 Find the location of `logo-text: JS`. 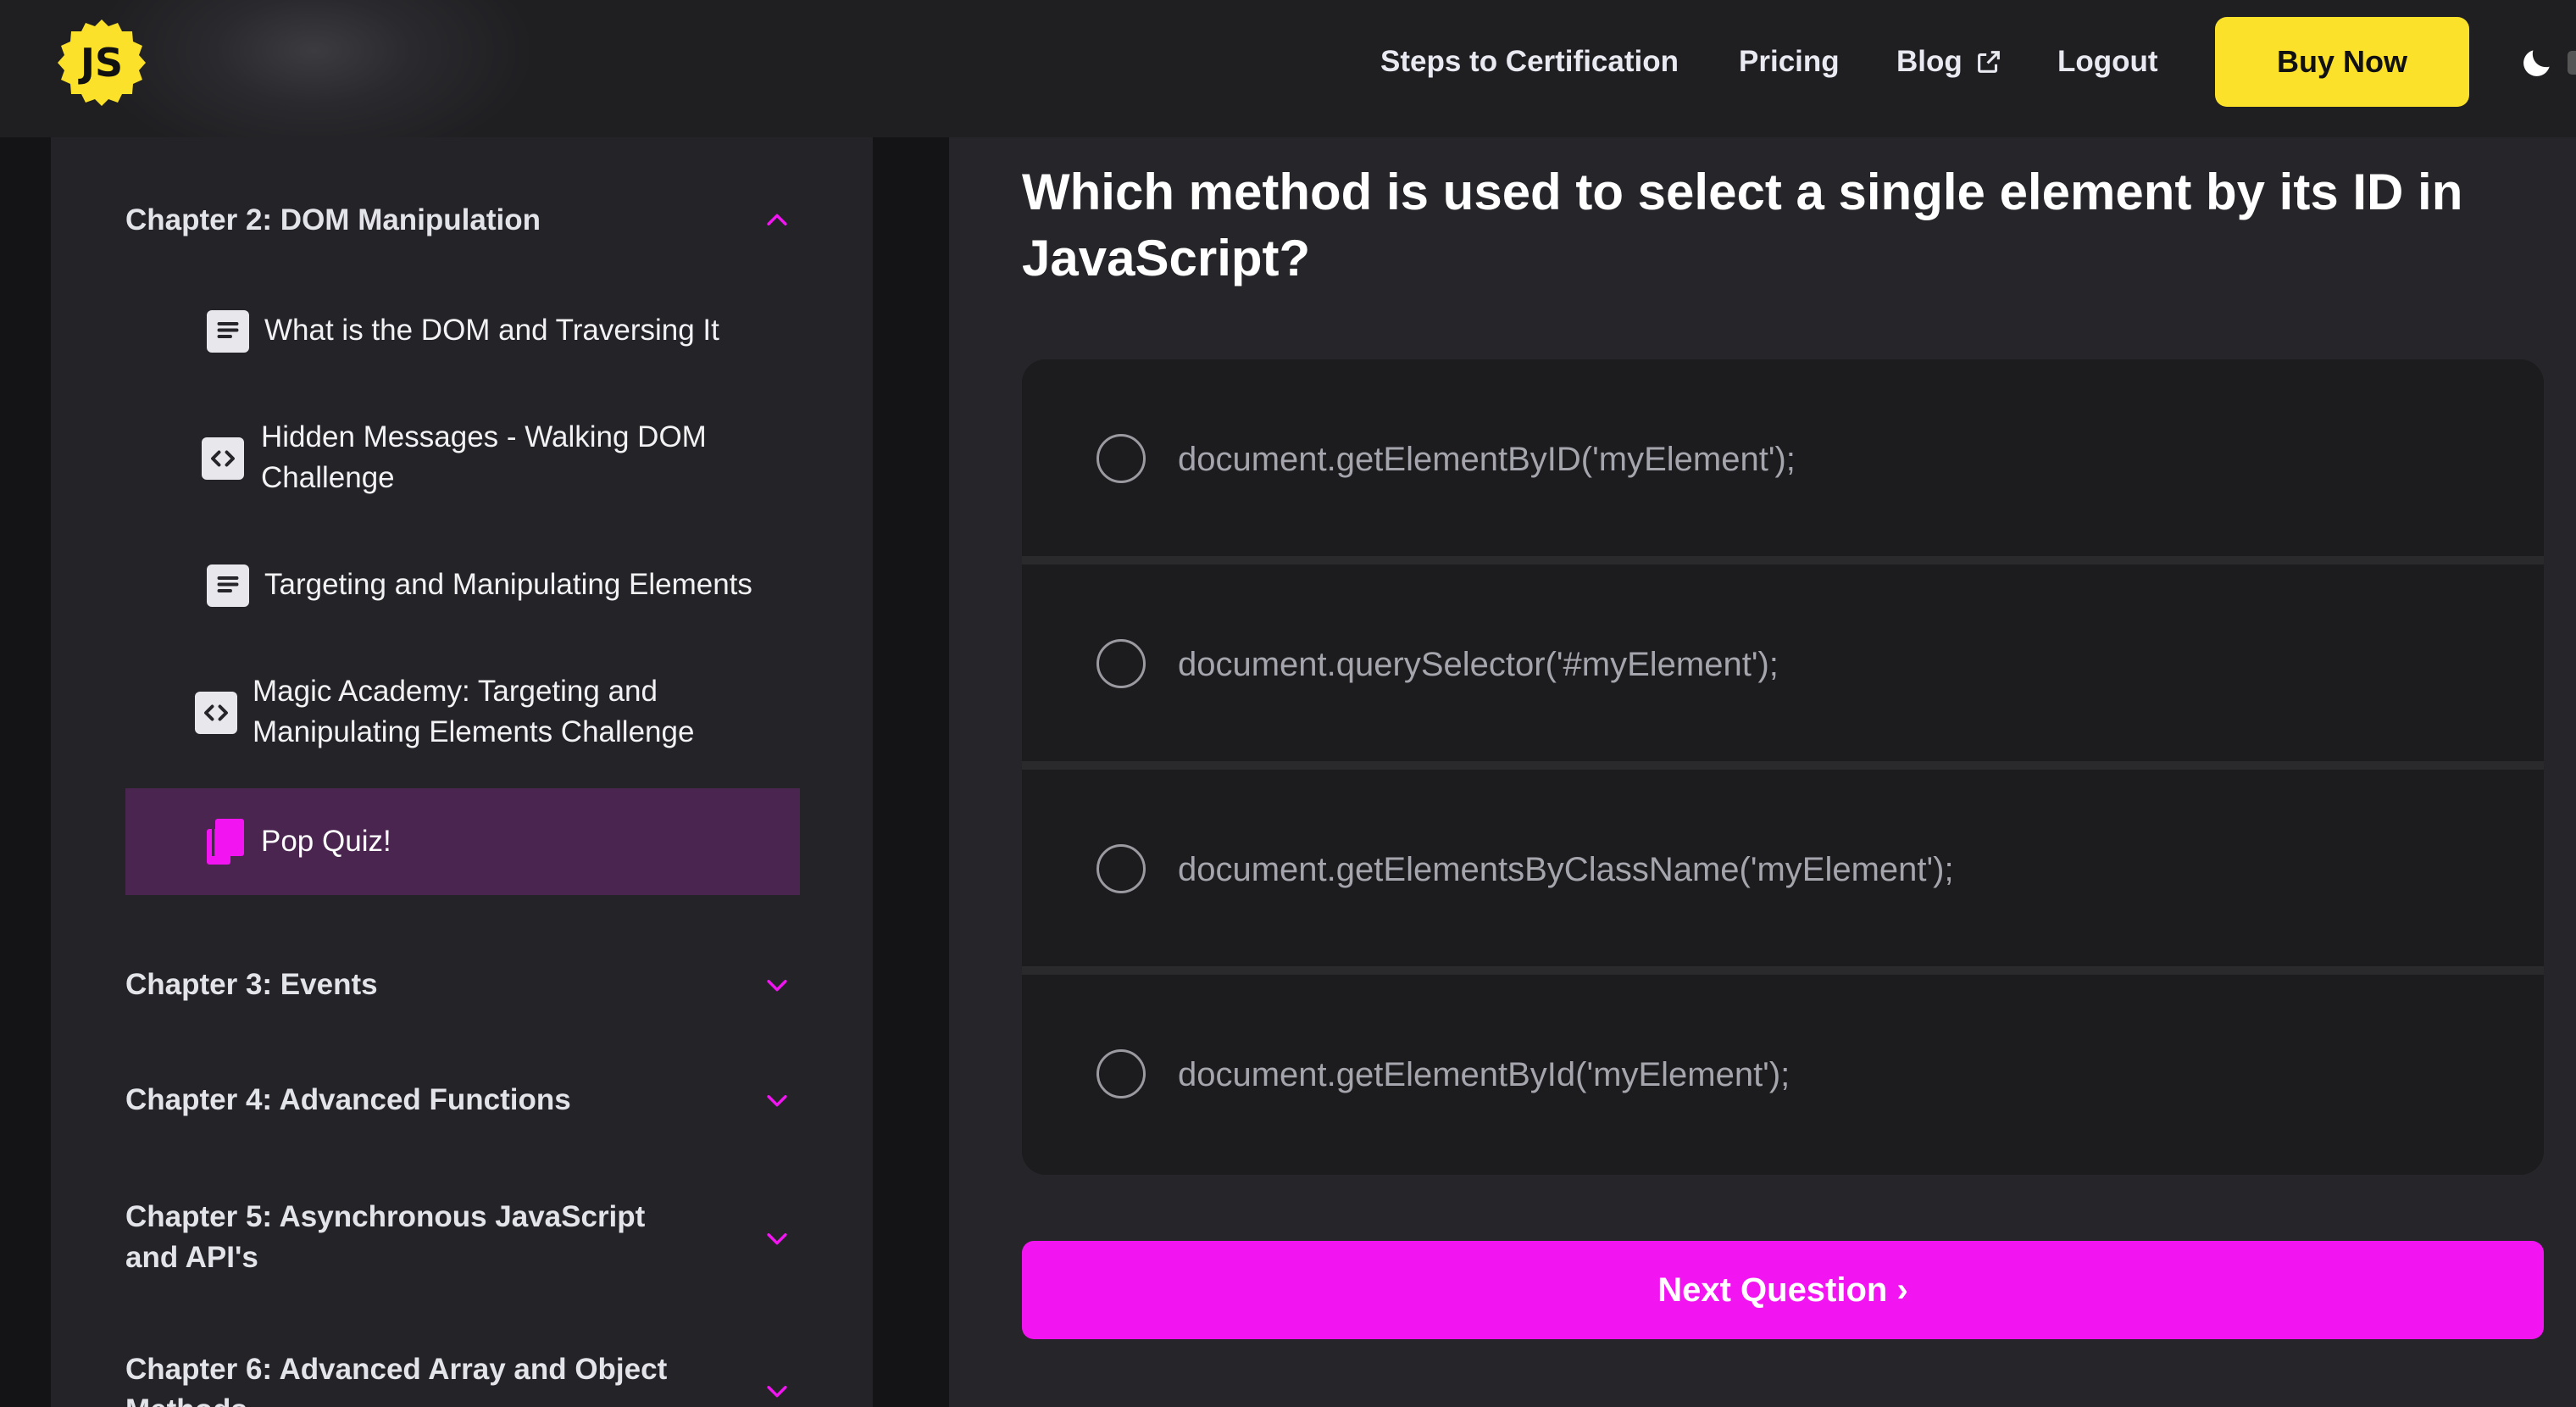

logo-text: JS is located at coordinates (102, 63).